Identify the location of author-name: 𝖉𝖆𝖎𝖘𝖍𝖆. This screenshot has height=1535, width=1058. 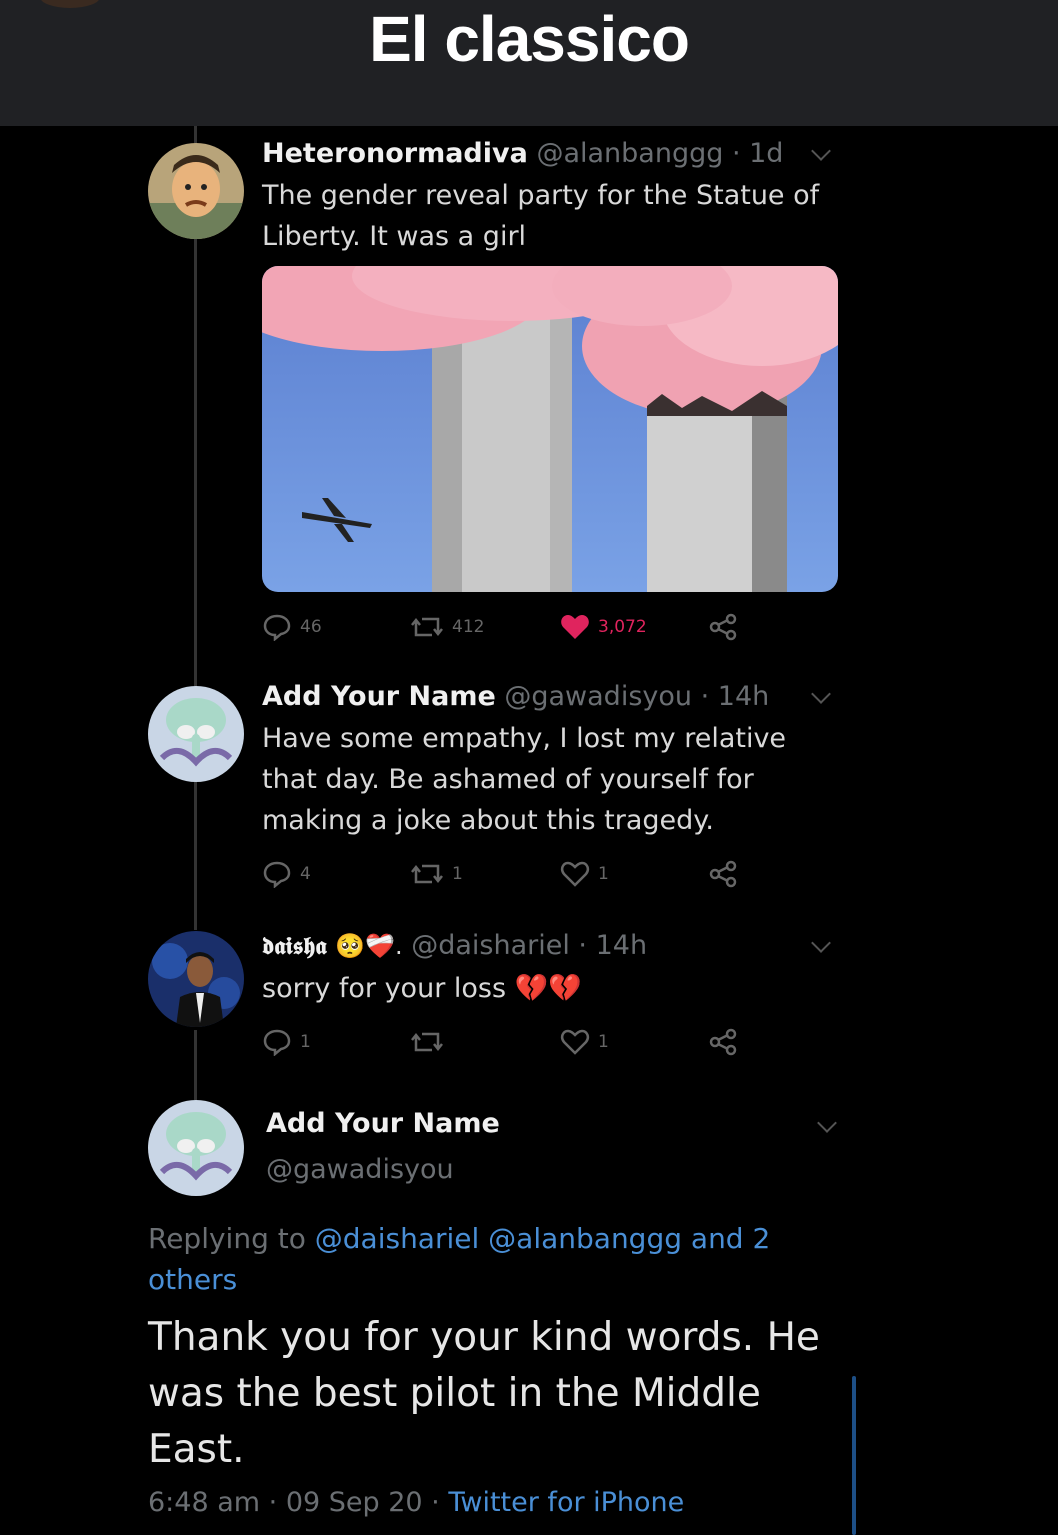
(294, 945).